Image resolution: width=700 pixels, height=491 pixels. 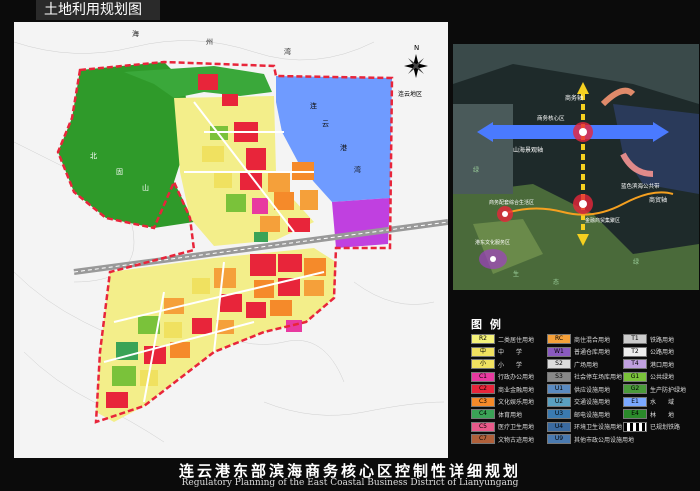 What do you see at coordinates (559, 401) in the screenshot?
I see `legend-swatch: U2` at bounding box center [559, 401].